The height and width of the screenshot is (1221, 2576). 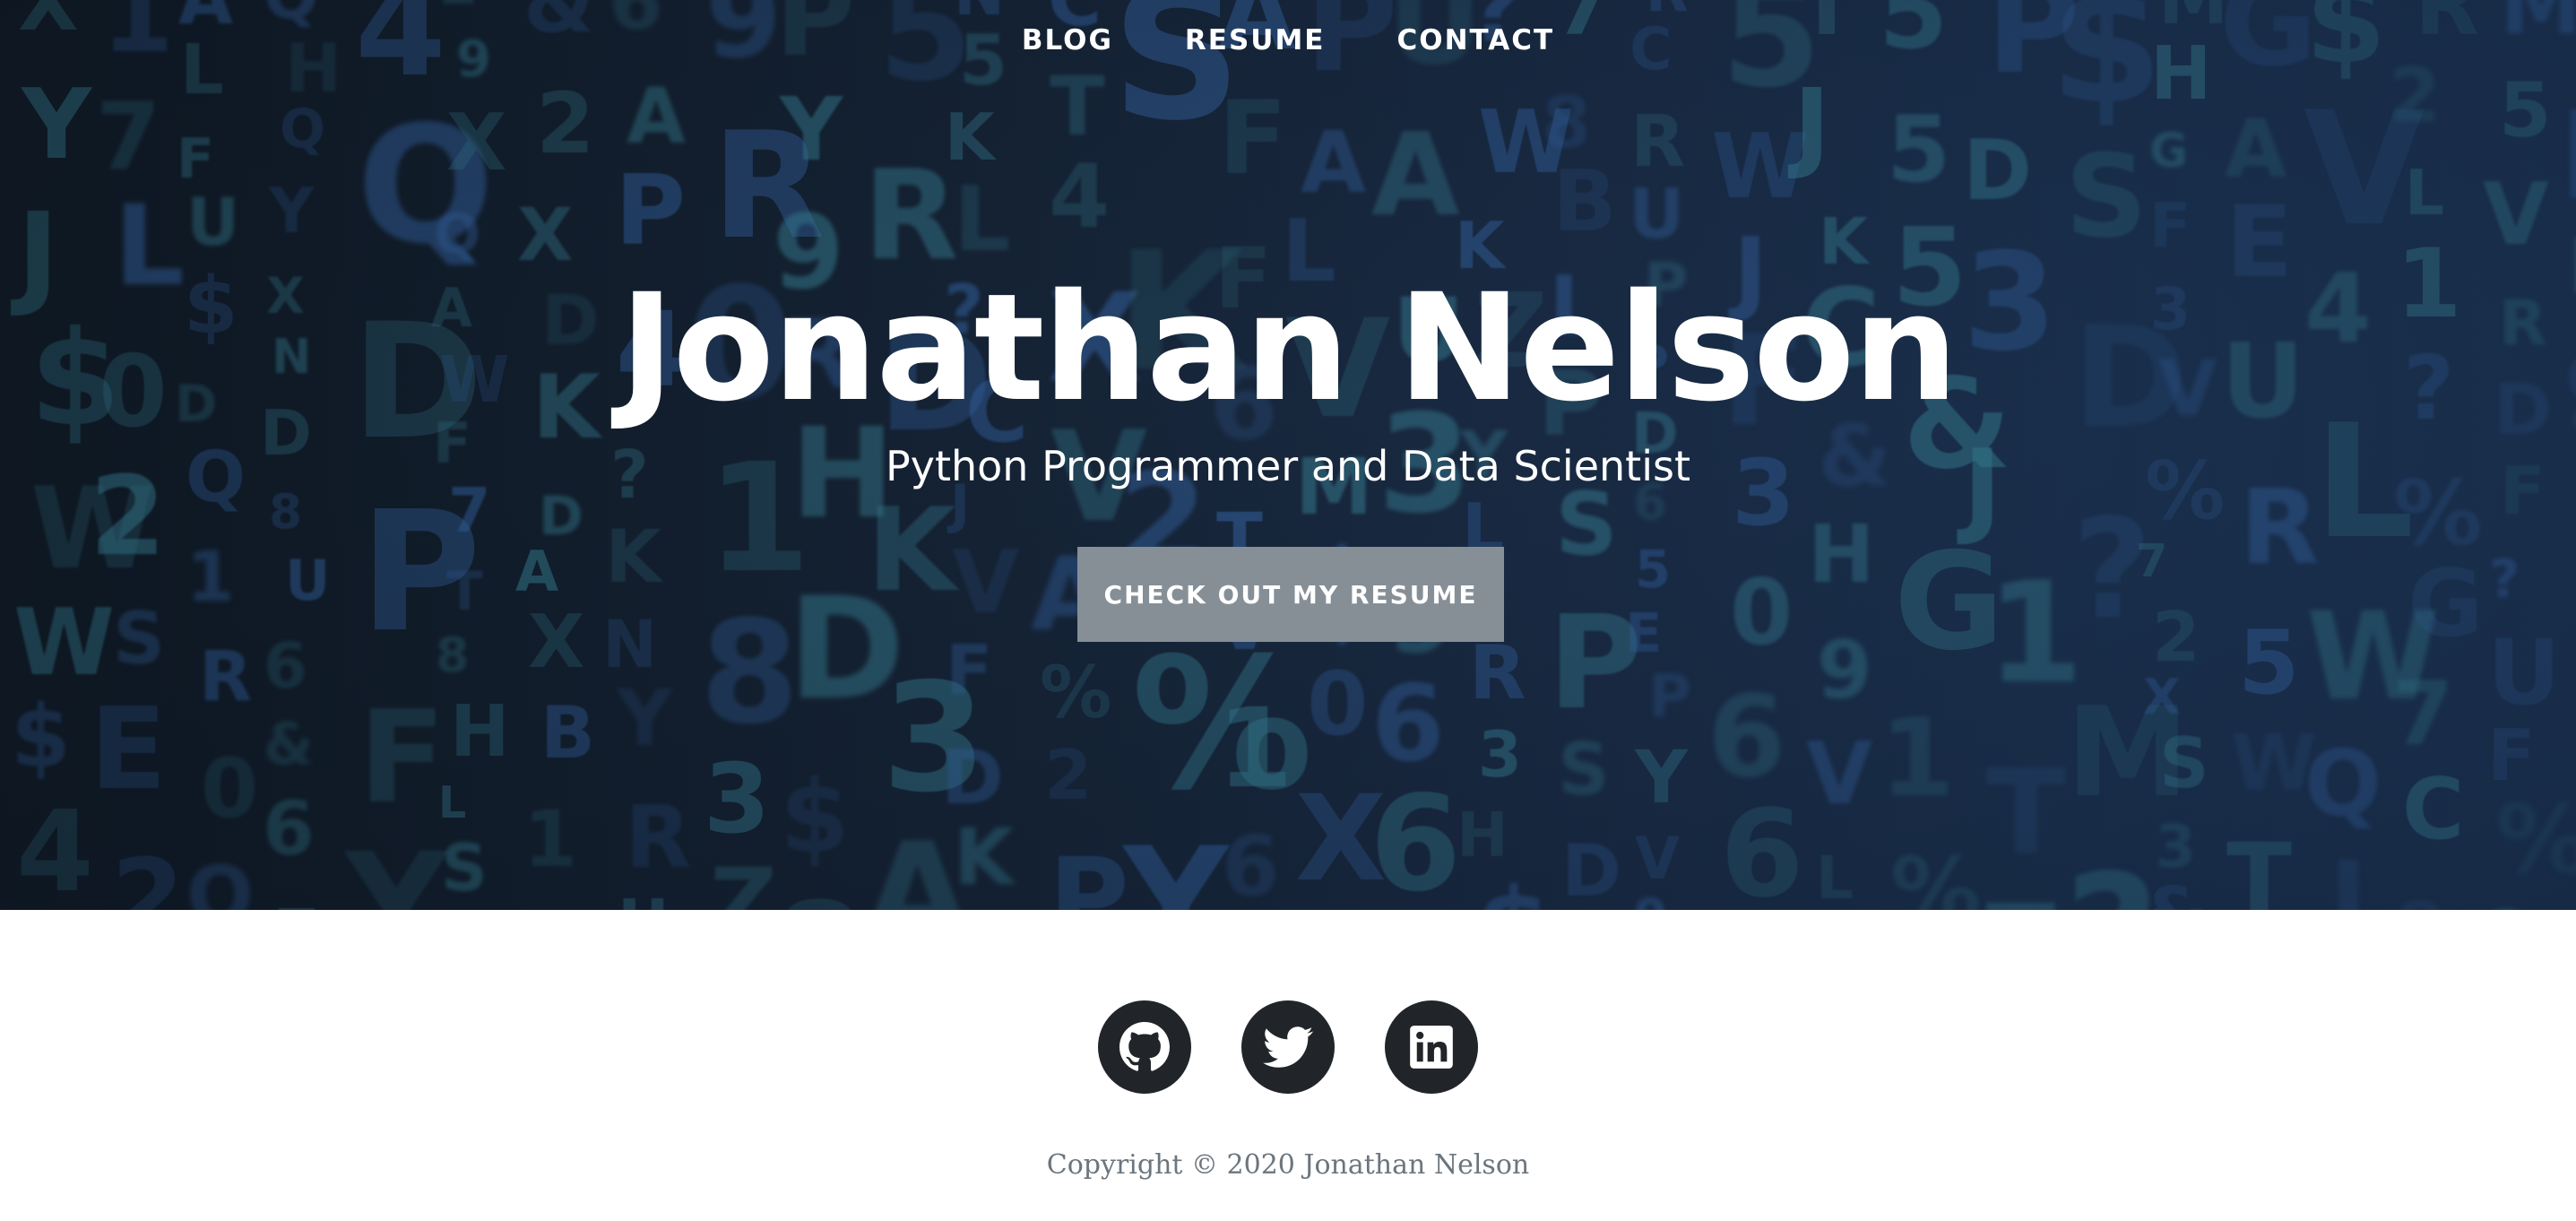 I want to click on linkedin-icon, so click(x=1431, y=1047).